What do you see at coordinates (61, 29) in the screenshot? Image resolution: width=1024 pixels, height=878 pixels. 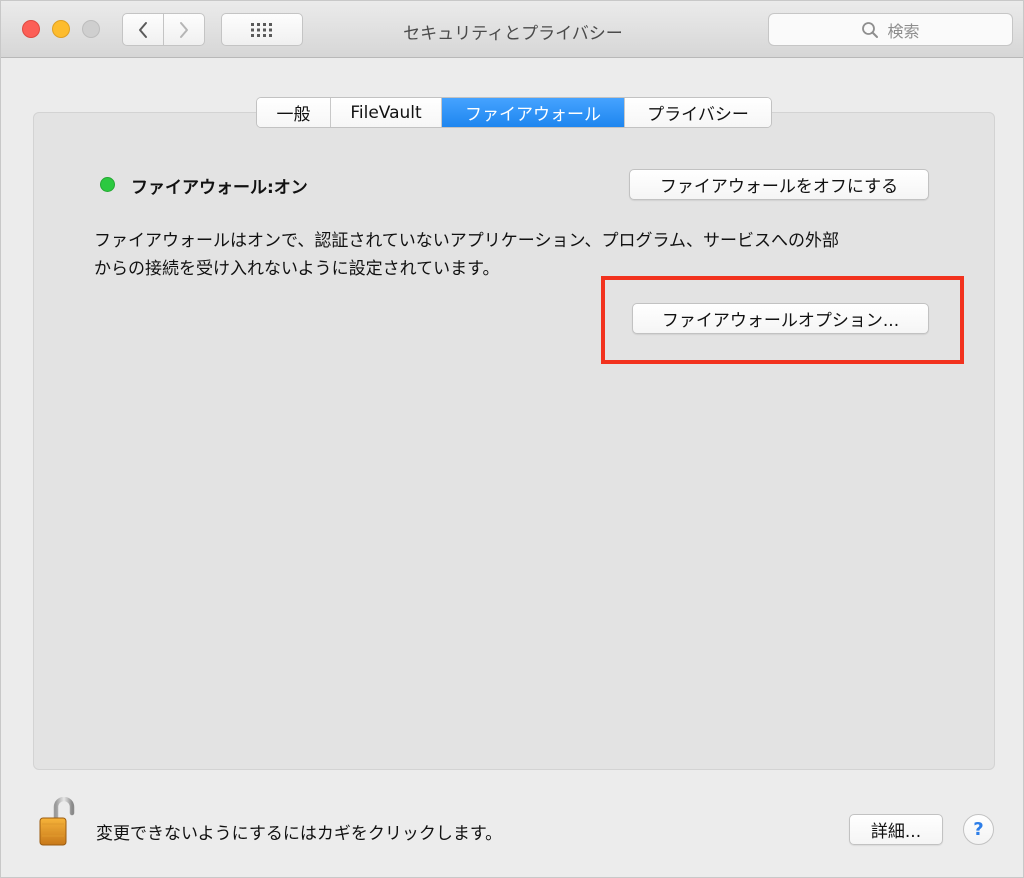 I see `minimize-icon` at bounding box center [61, 29].